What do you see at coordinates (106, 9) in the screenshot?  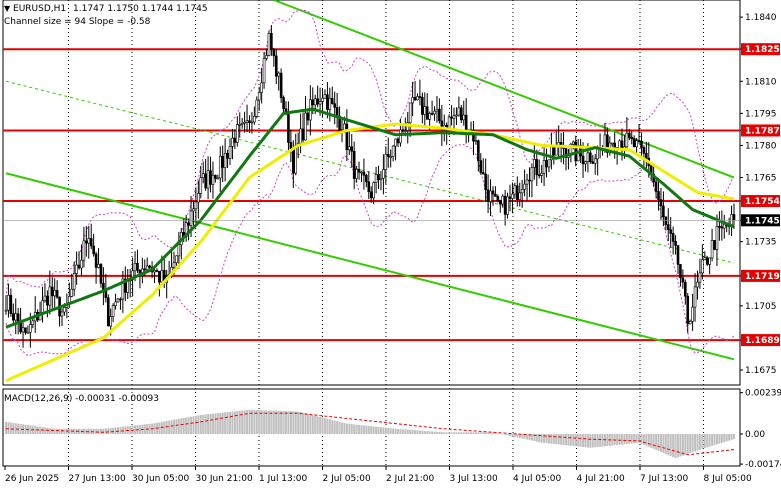 I see `symbol-info: ▼ EURUSD,H1 1.1747 1.1750 1.1744 1.1745` at bounding box center [106, 9].